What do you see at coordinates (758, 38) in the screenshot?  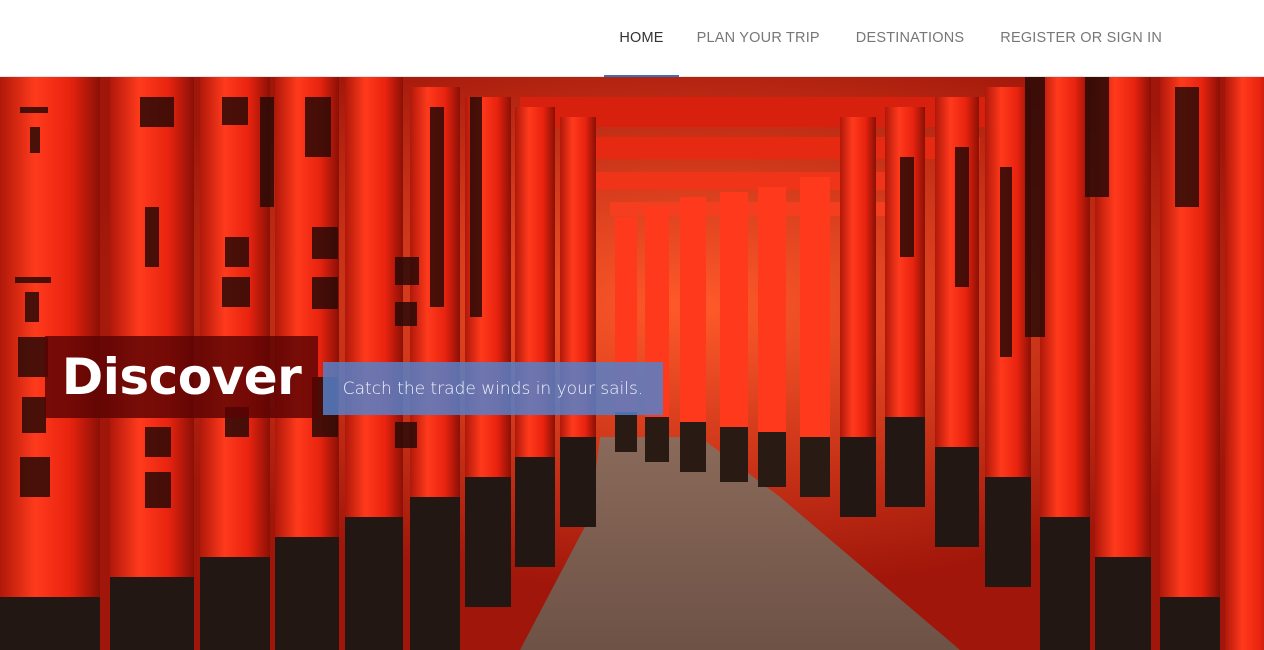 I see `nav-plan-your-trip: PLAN YOUR TRIP` at bounding box center [758, 38].